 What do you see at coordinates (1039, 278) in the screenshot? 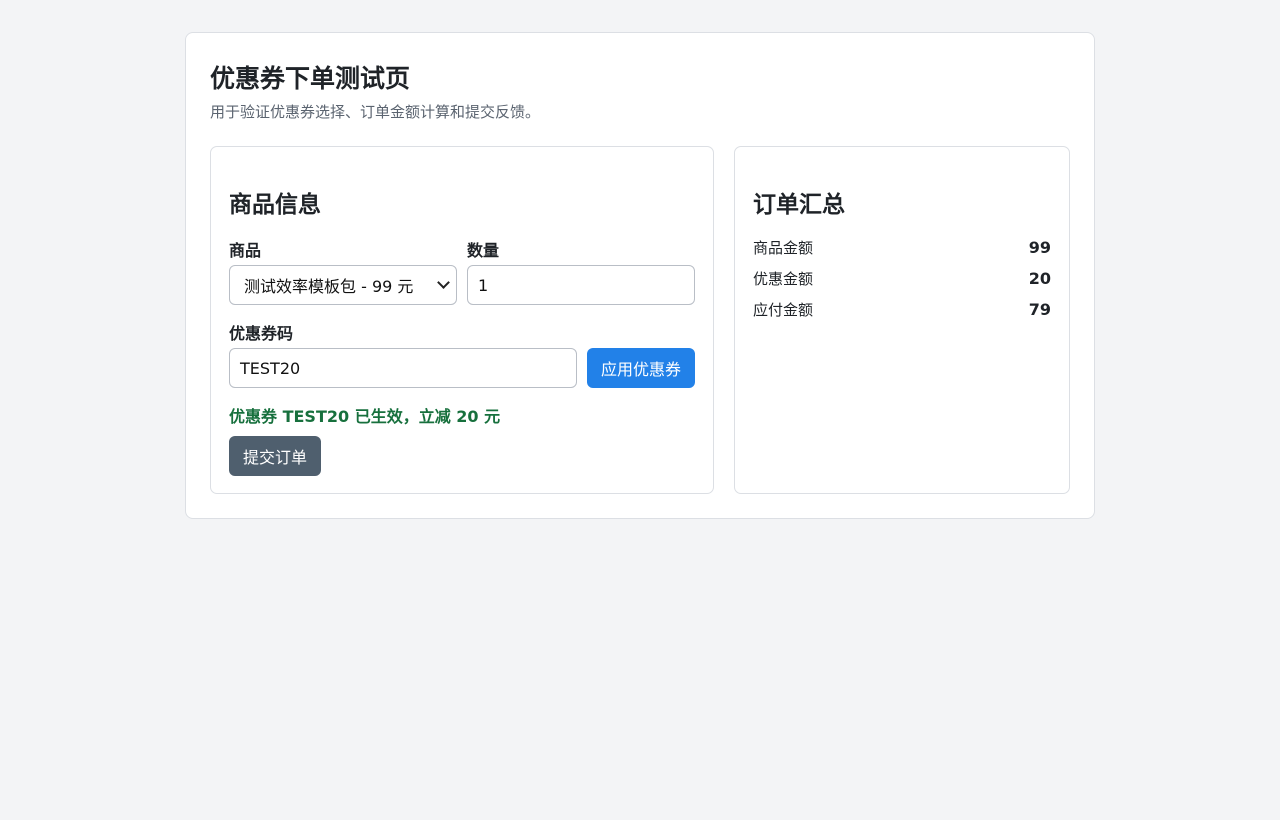
I see `summary-value: 20` at bounding box center [1039, 278].